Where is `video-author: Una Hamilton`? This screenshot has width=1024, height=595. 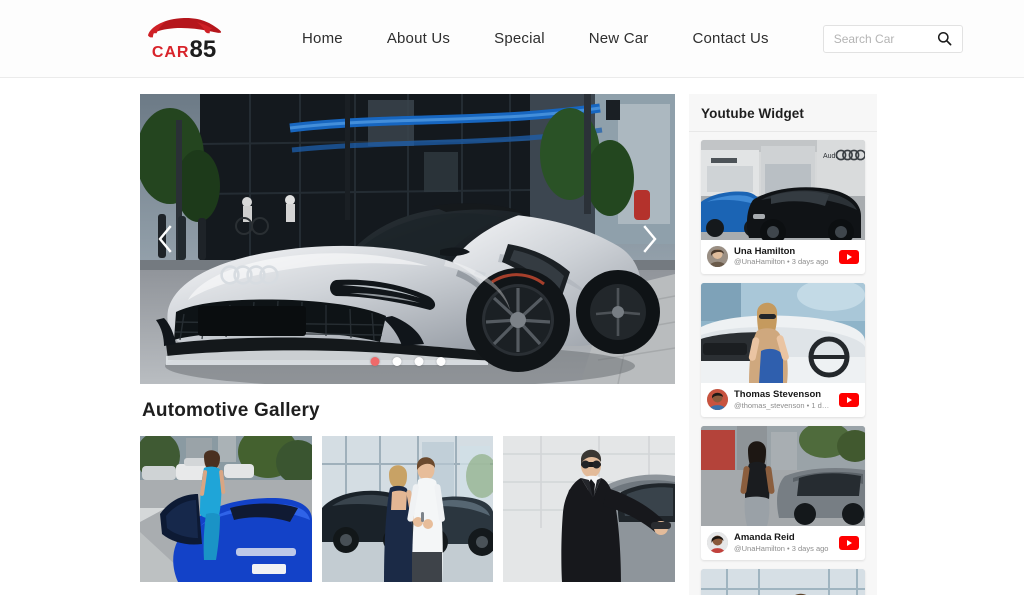 video-author: Una Hamilton is located at coordinates (765, 251).